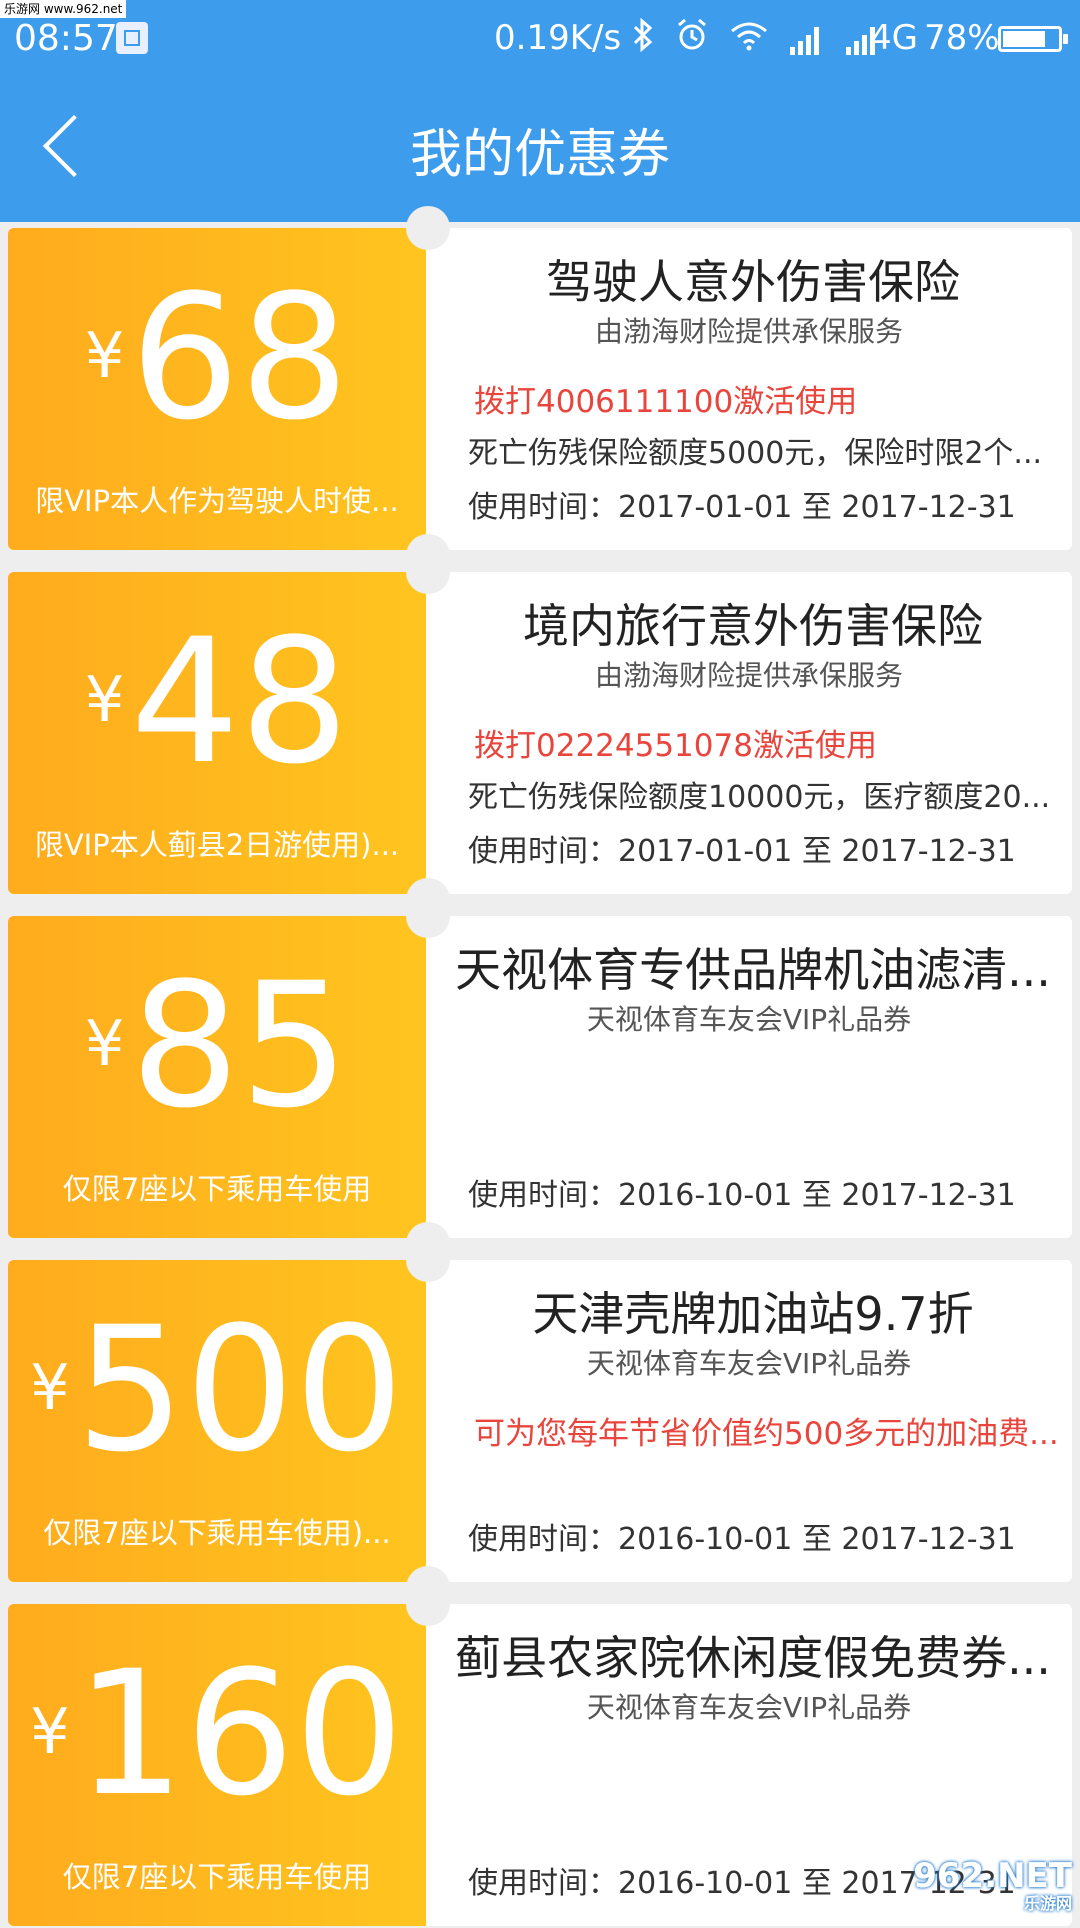 This screenshot has height=1928, width=1080. I want to click on coupon-highlight: 拨打02224551078激活使用, so click(675, 746).